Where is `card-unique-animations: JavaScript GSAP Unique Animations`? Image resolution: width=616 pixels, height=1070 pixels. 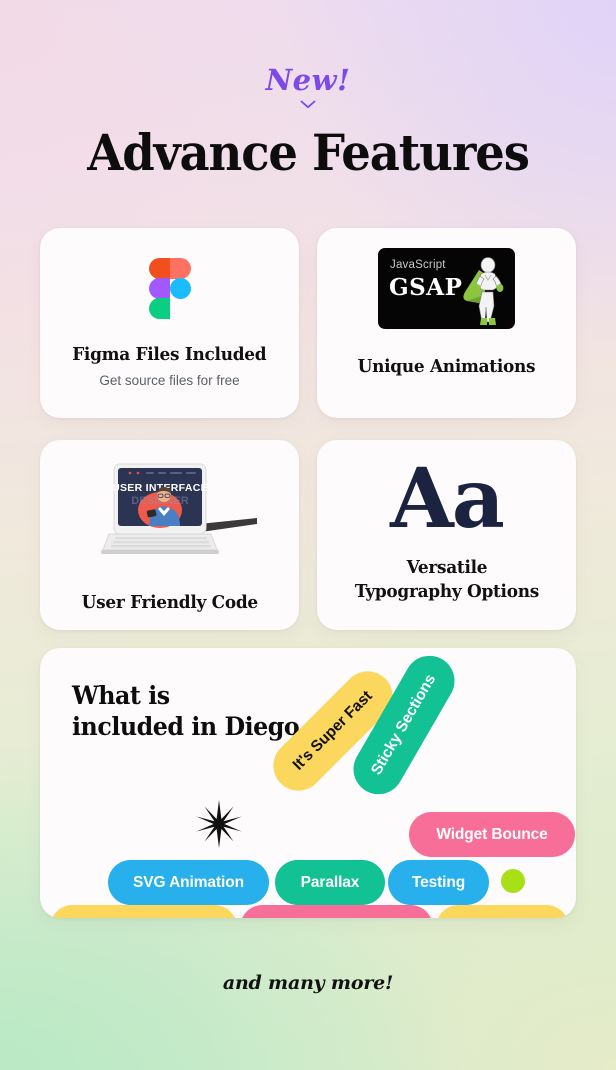
card-unique-animations: JavaScript GSAP Unique Animations is located at coordinates (446, 323).